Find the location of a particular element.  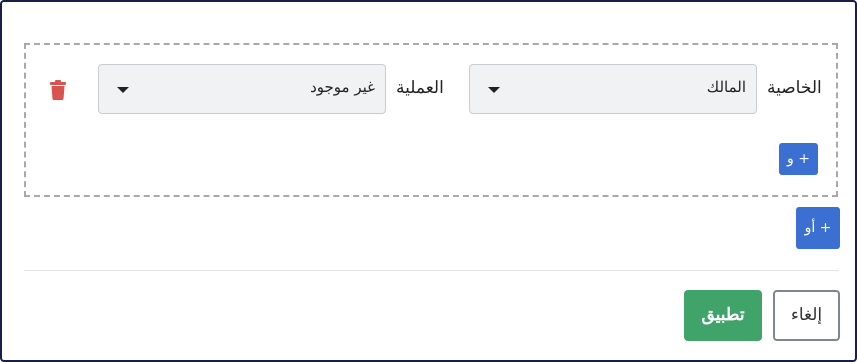

operation-select: غير موجود is located at coordinates (242, 89).